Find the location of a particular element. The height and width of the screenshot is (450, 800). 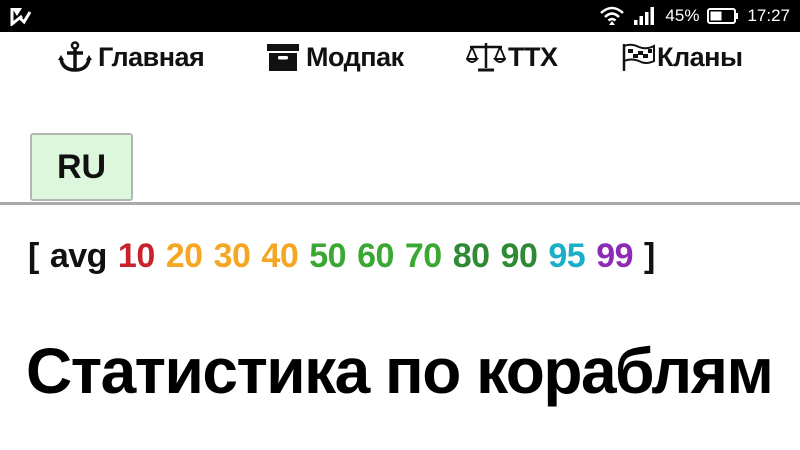

legend-level: 70 is located at coordinates (423, 255).